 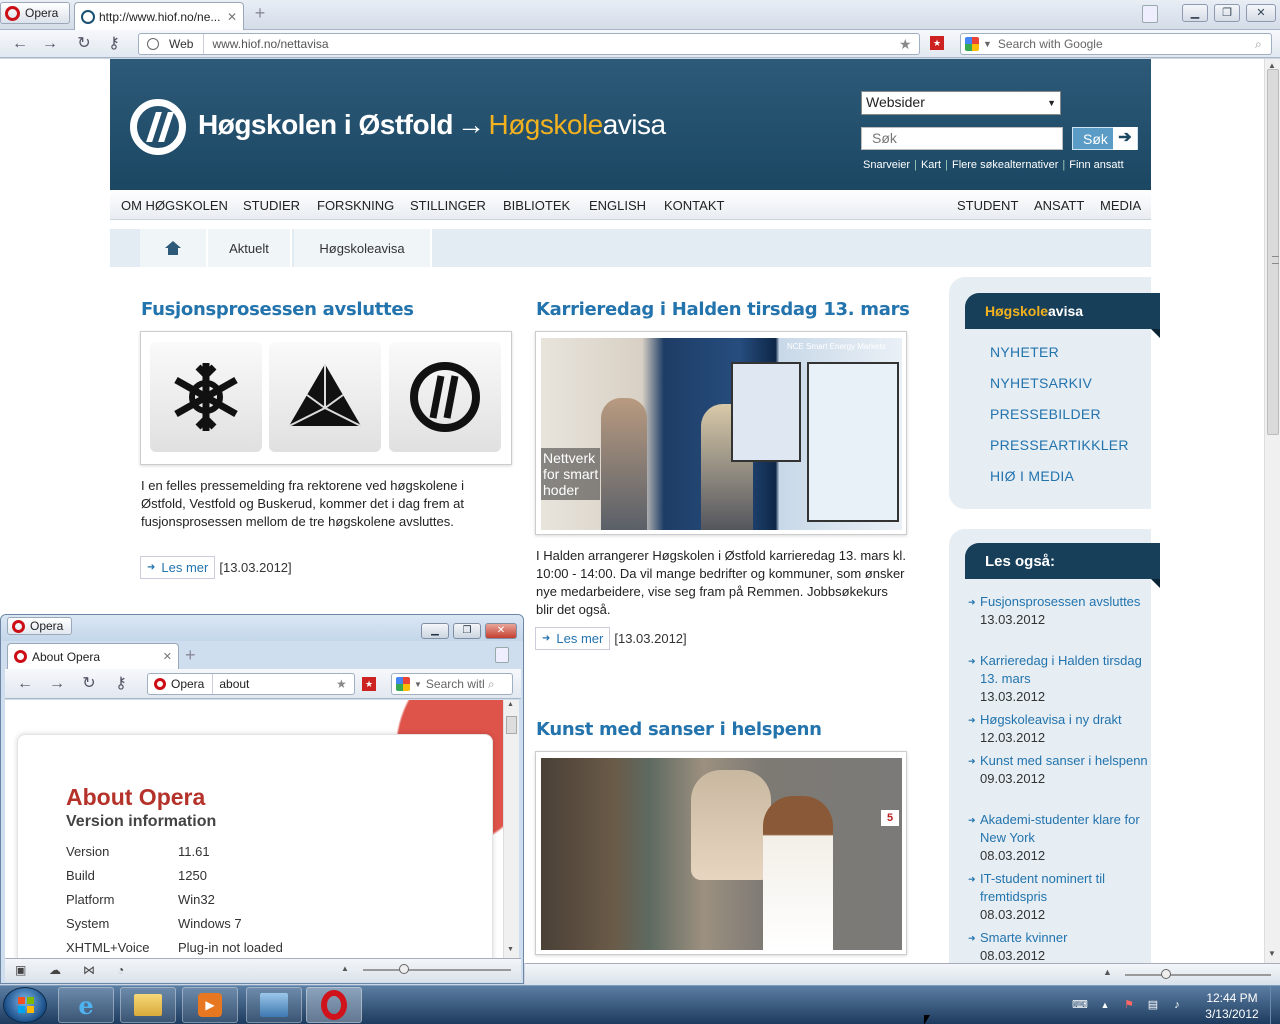 What do you see at coordinates (158, 127) in the screenshot?
I see `hiof-logo-icon` at bounding box center [158, 127].